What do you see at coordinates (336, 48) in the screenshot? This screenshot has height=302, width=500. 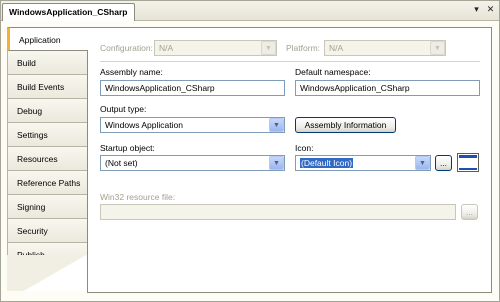 I see `platform-value: N/A` at bounding box center [336, 48].